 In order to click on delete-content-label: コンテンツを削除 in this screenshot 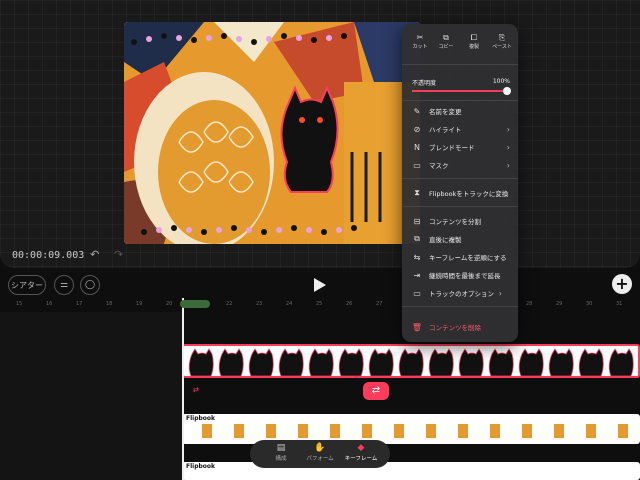, I will do `click(455, 328)`.